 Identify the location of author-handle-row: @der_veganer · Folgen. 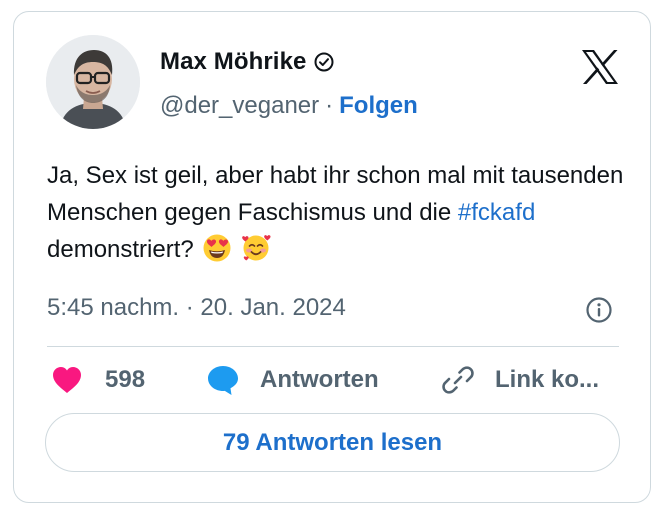
(289, 106).